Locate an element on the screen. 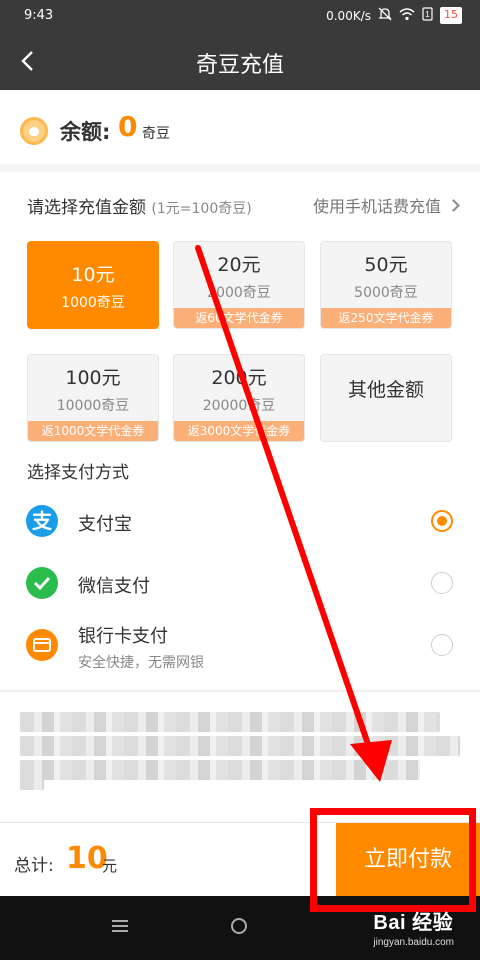  amount-option-50: 50元 5000奇豆 返250文学代金券 is located at coordinates (386, 285).